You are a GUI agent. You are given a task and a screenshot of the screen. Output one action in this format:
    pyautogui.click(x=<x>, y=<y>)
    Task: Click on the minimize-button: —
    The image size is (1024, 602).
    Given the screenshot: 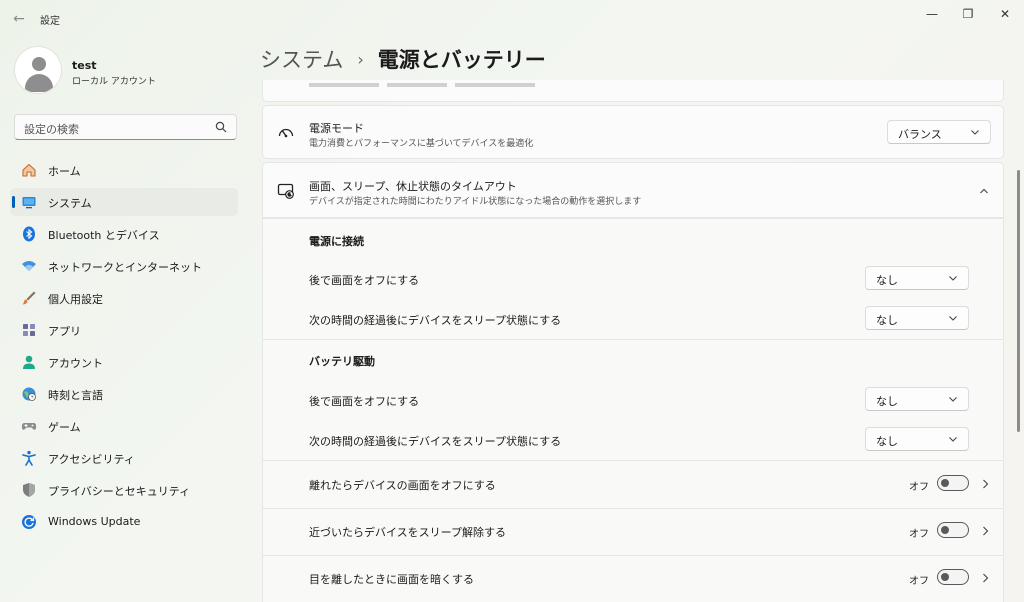 What is the action you would take?
    pyautogui.click(x=932, y=14)
    